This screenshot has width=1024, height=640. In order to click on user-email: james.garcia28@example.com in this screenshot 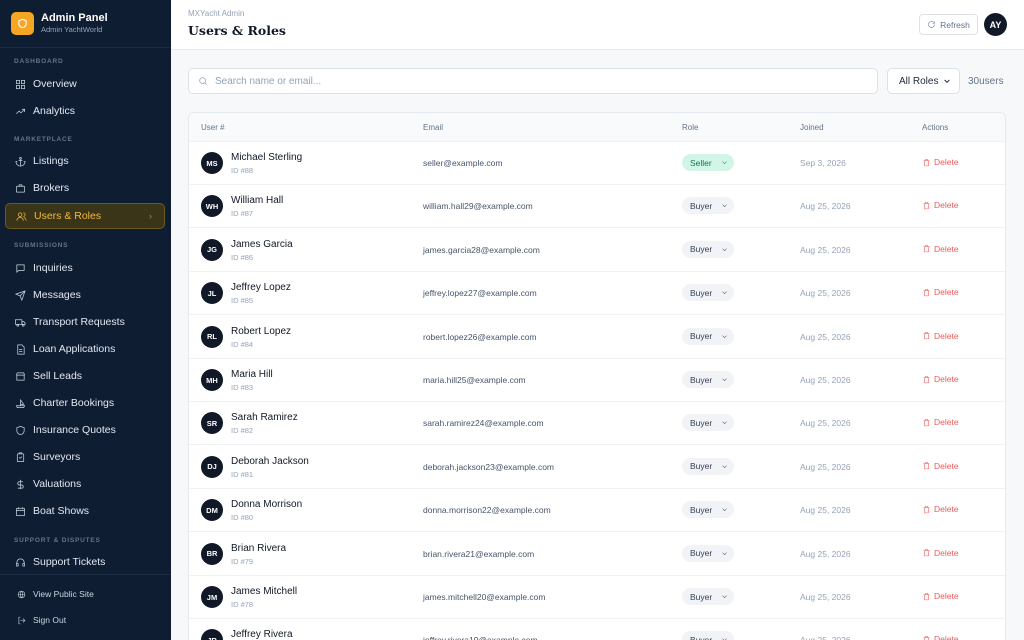, I will do `click(481, 249)`.